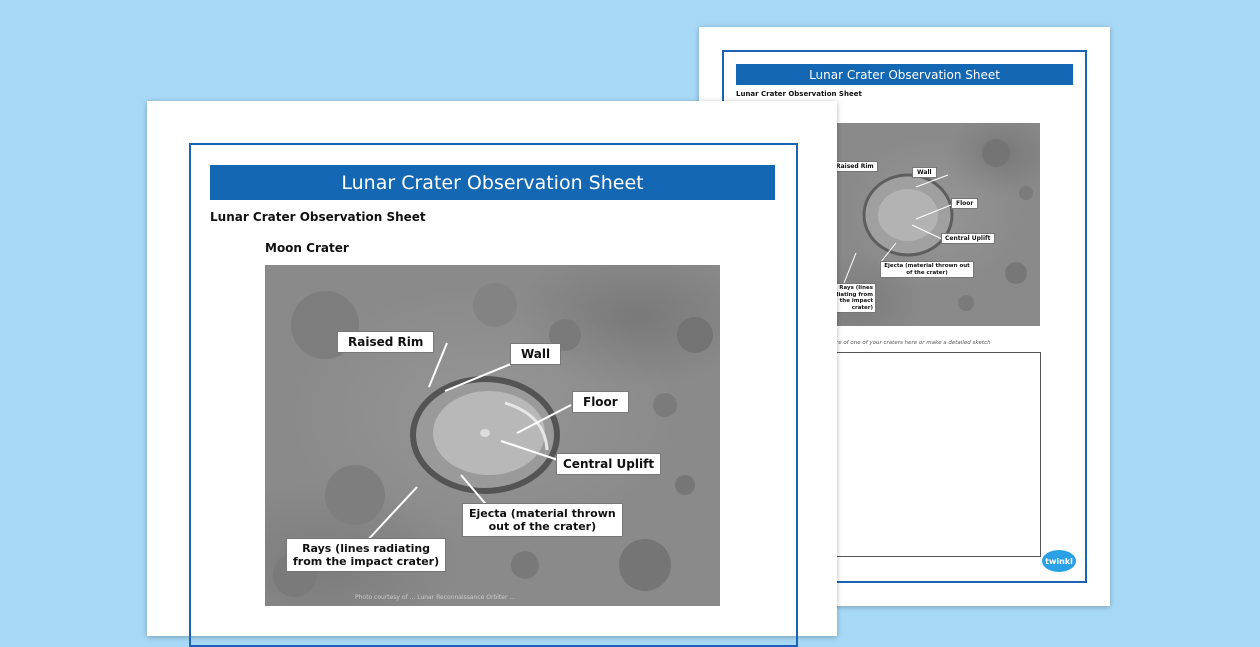 The width and height of the screenshot is (1260, 647). What do you see at coordinates (600, 402) in the screenshot?
I see `label-floor: Floor` at bounding box center [600, 402].